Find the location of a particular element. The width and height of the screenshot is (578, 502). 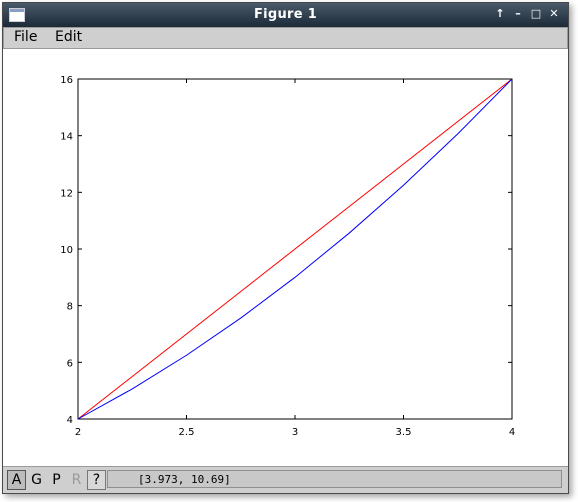

maximize-icon: □ is located at coordinates (536, 14).